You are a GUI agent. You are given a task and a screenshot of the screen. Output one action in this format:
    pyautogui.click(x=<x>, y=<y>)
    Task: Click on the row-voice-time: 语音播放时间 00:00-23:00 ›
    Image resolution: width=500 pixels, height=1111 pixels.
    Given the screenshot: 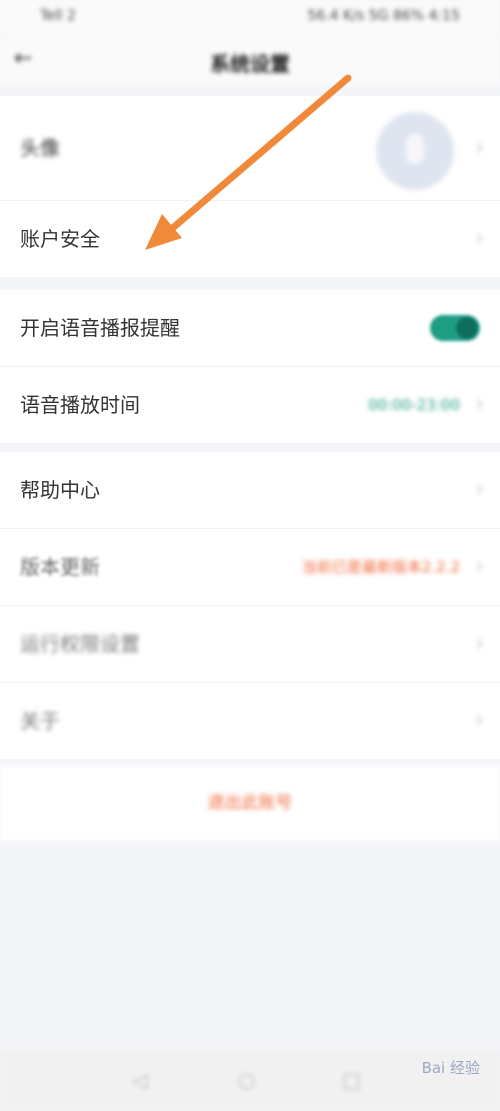 What is the action you would take?
    pyautogui.click(x=250, y=405)
    